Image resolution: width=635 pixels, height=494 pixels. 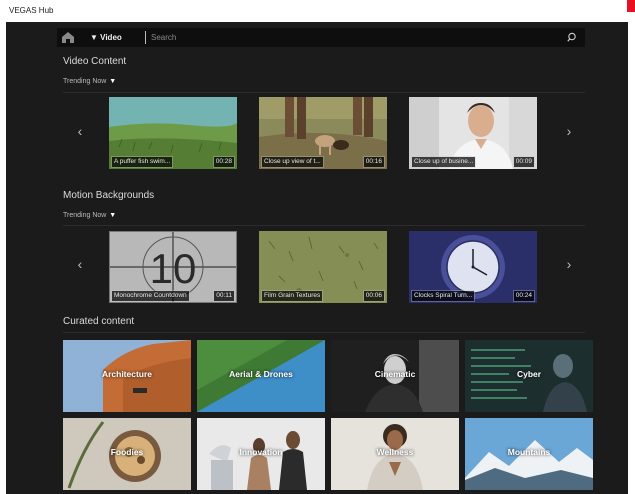 I want to click on curated-tile-label: Cyber, so click(x=529, y=374).